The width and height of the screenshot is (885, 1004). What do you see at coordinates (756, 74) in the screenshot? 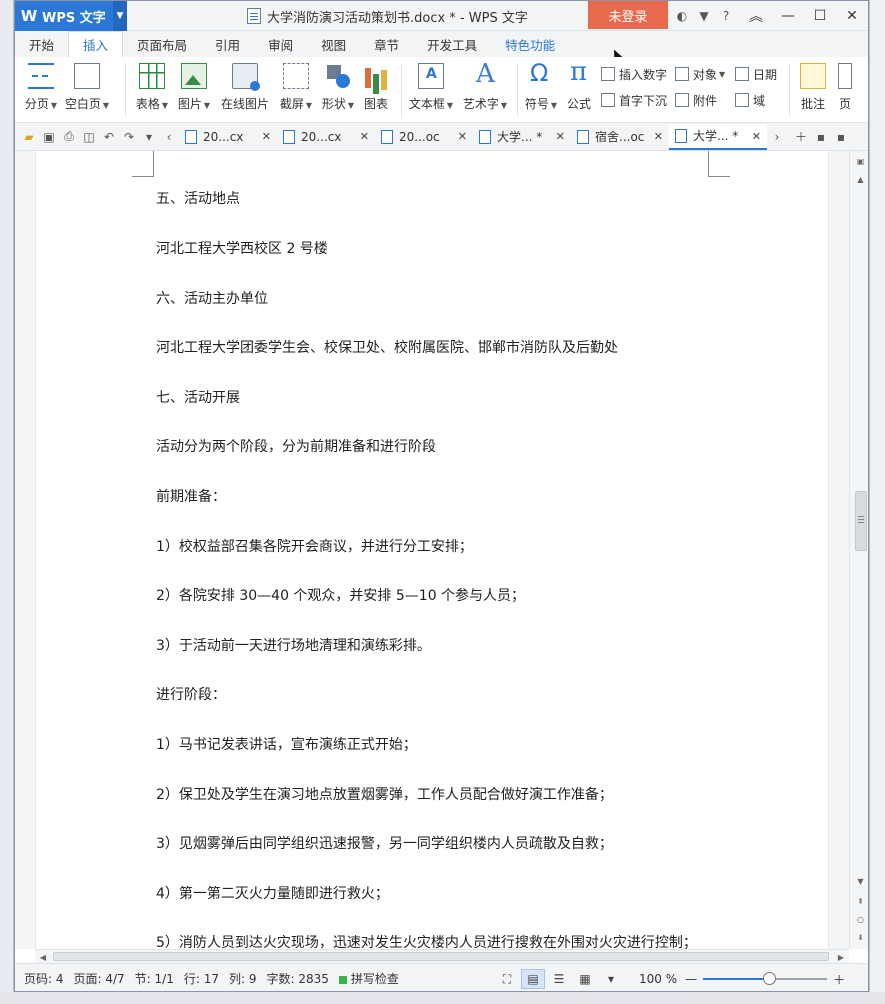
I see `date-button: 日期` at bounding box center [756, 74].